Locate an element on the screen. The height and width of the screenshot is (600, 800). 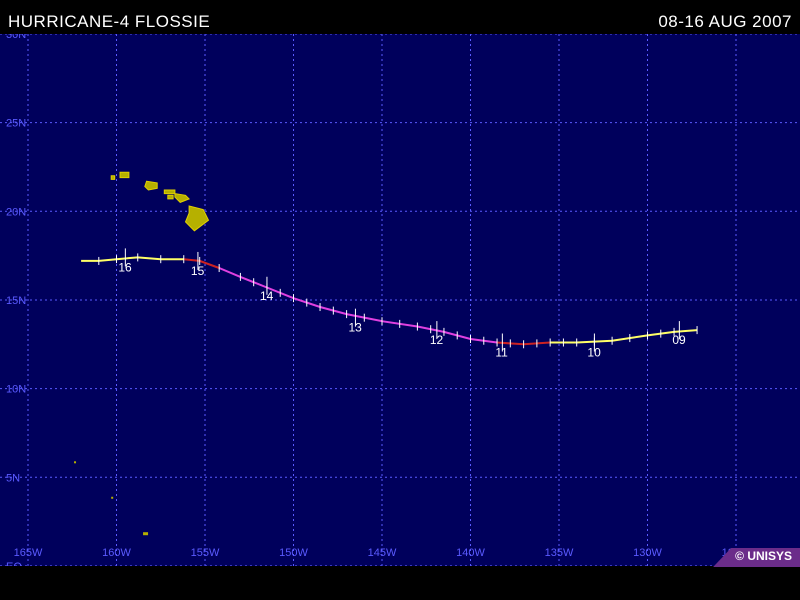
day-label-09: 09 is located at coordinates (679, 340).